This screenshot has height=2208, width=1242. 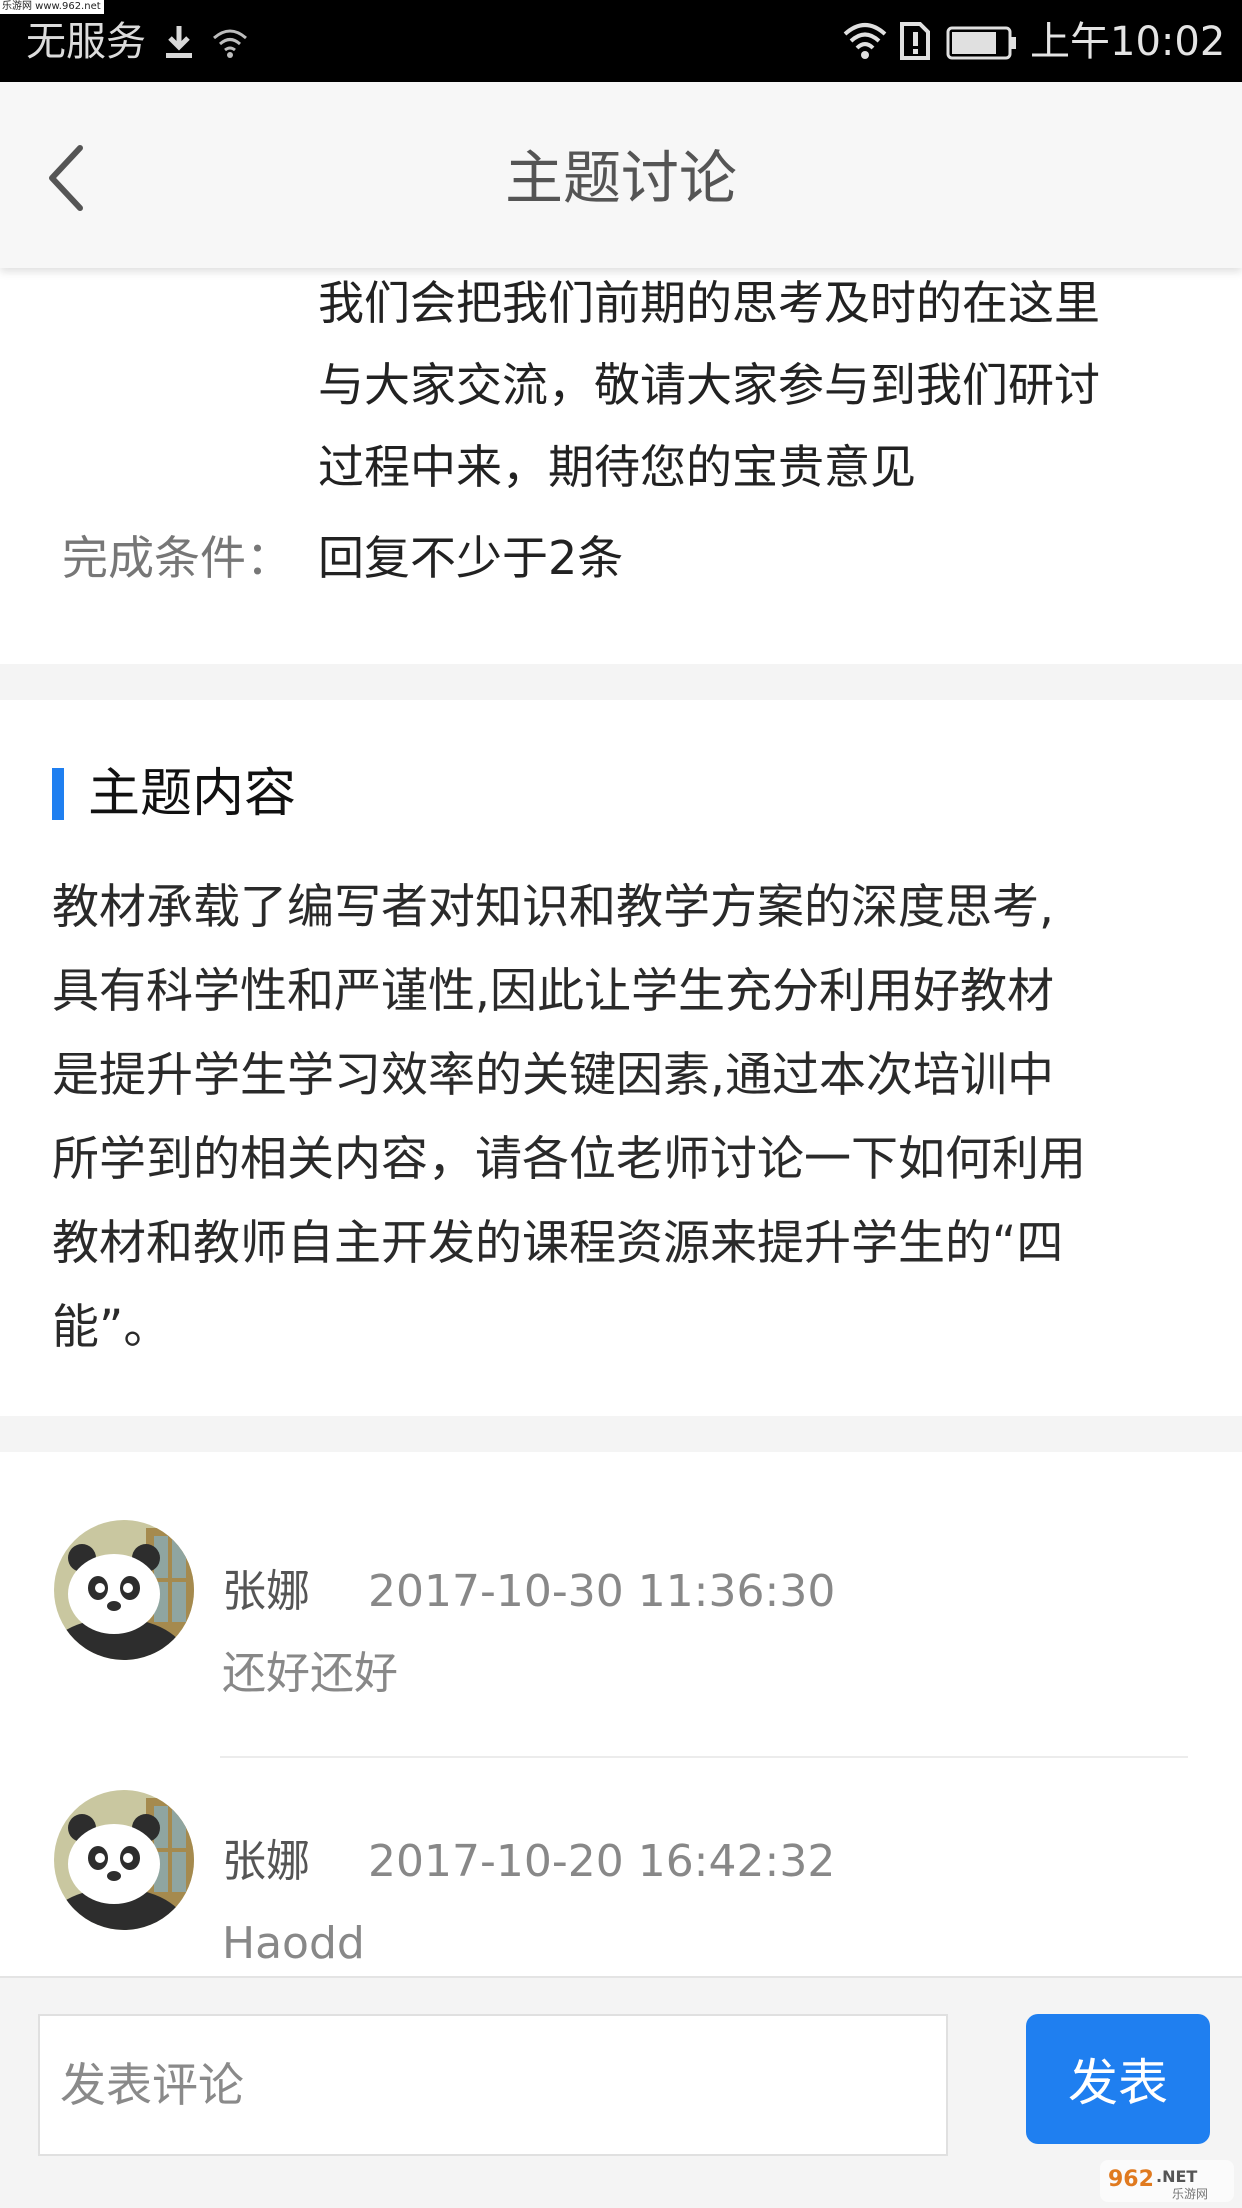 What do you see at coordinates (52, 7) in the screenshot?
I see `watermark-tag: 乐游网 www.962.net` at bounding box center [52, 7].